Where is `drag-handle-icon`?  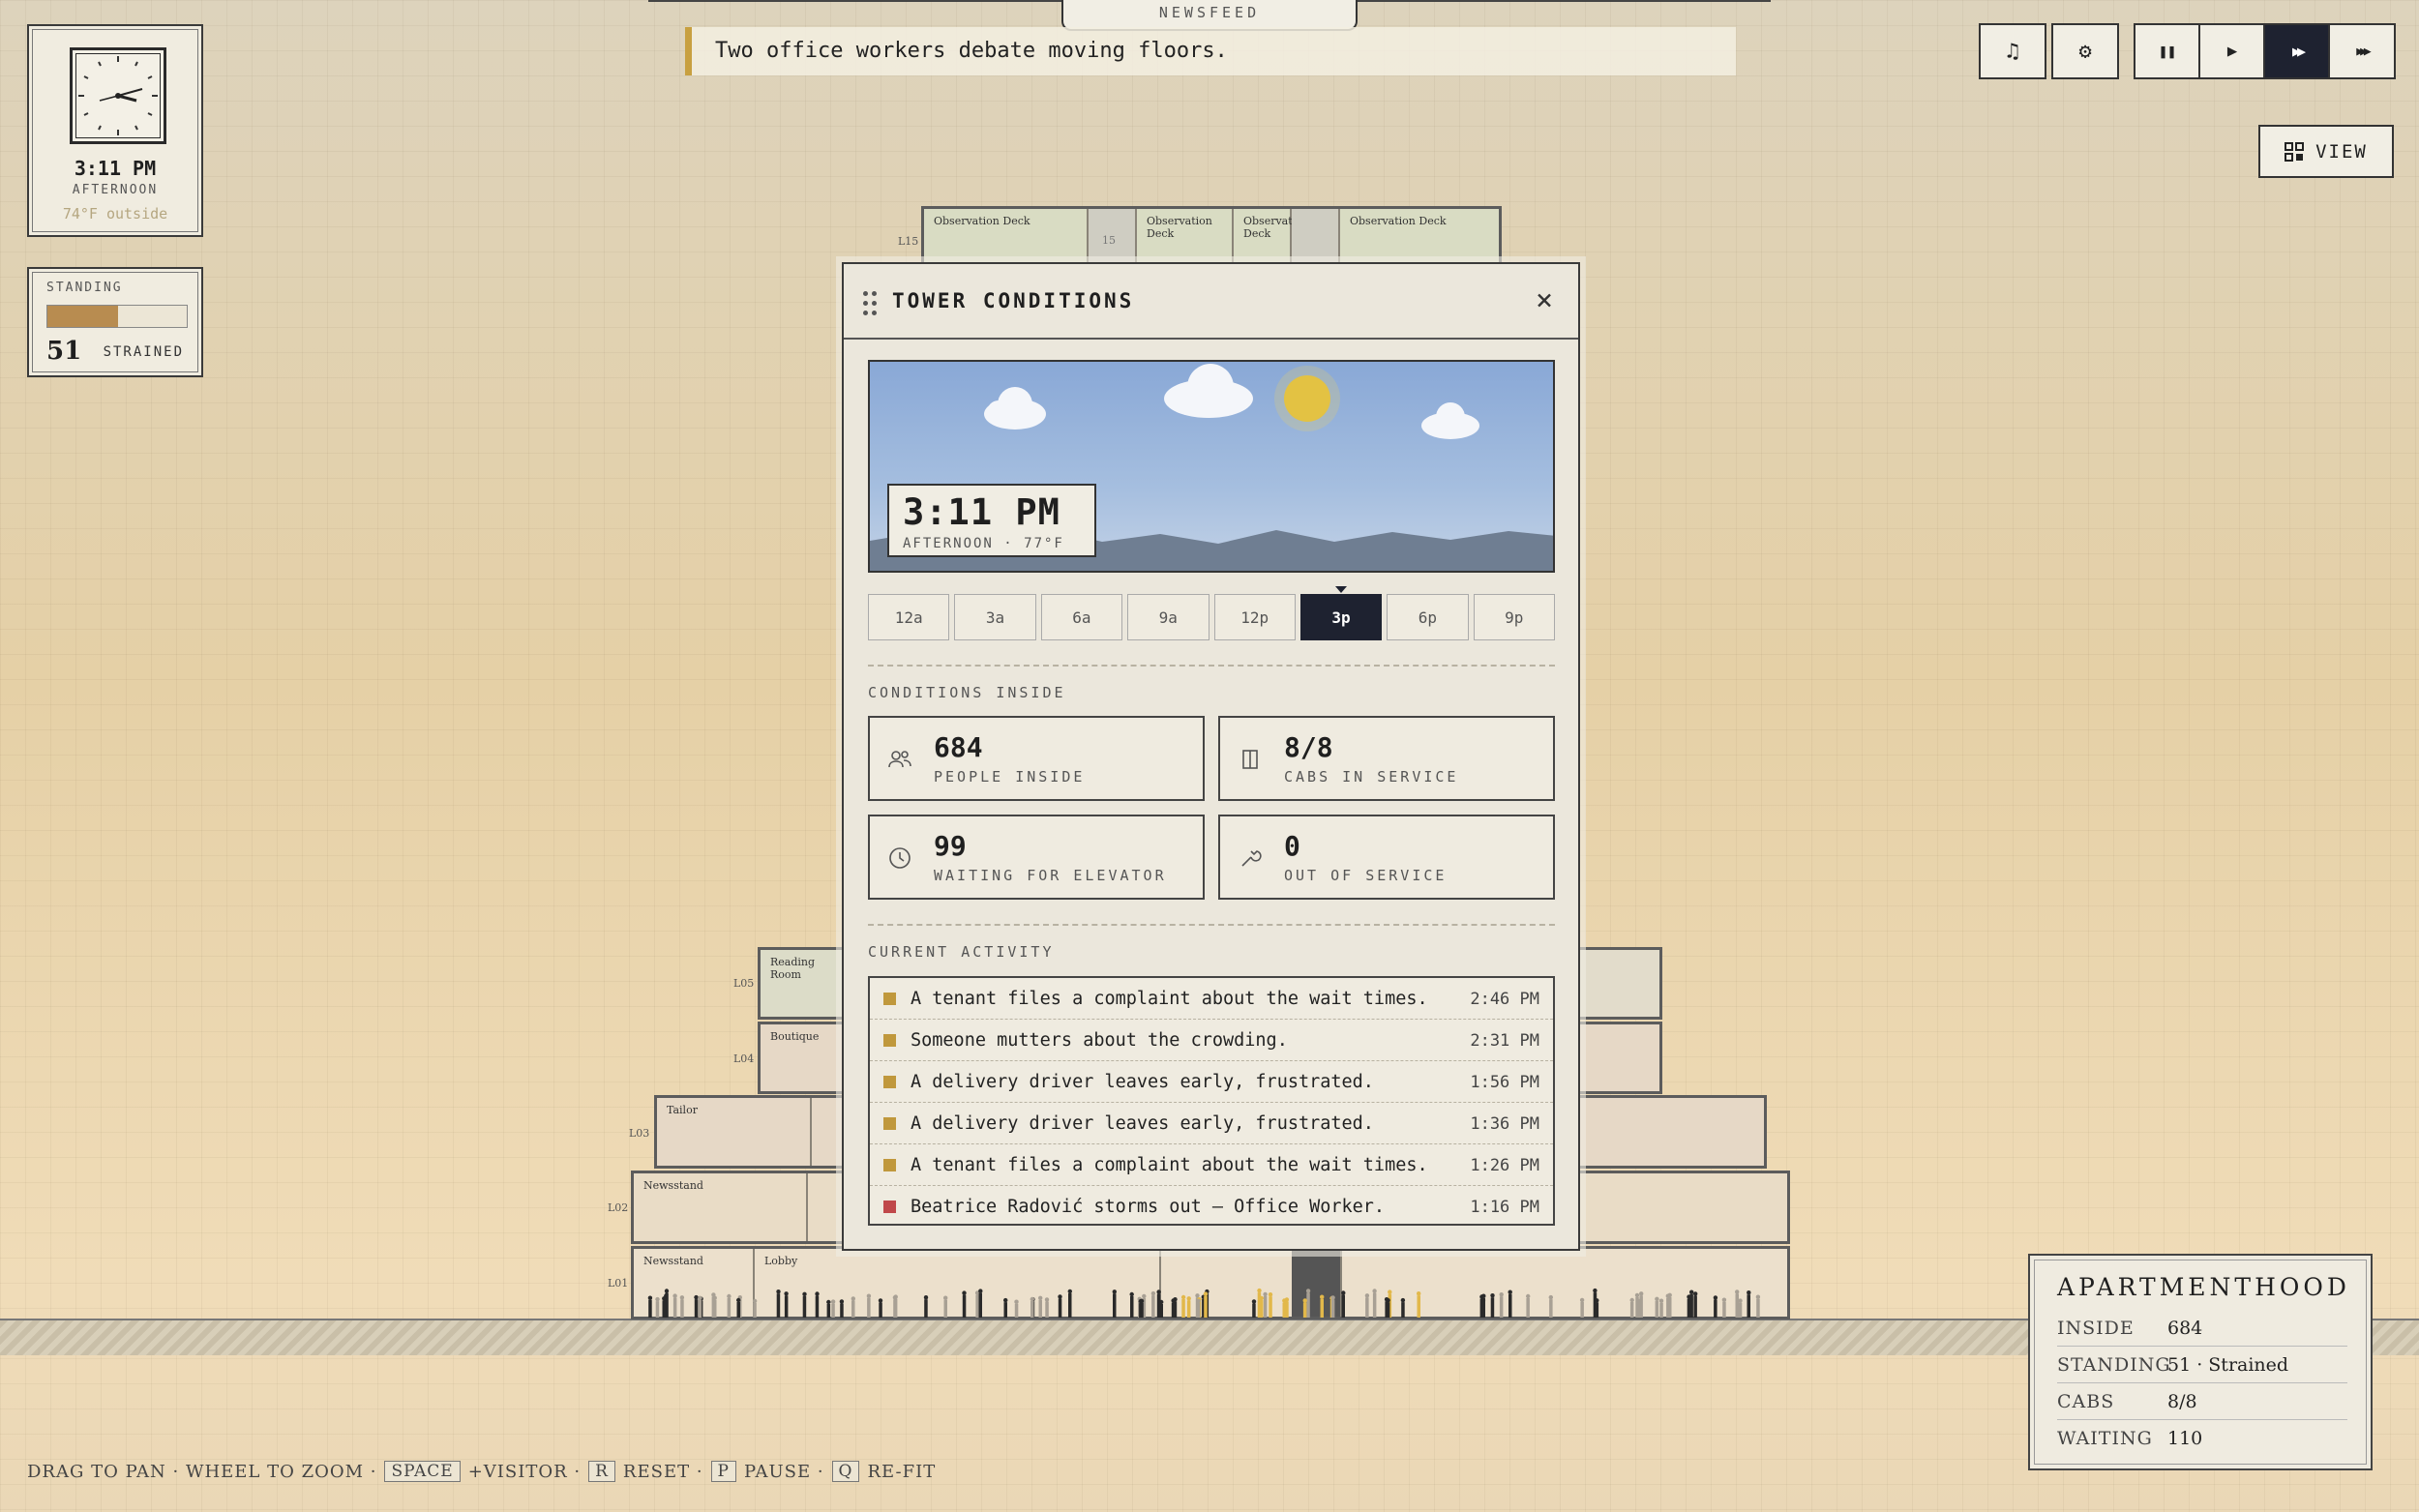 drag-handle-icon is located at coordinates (870, 303).